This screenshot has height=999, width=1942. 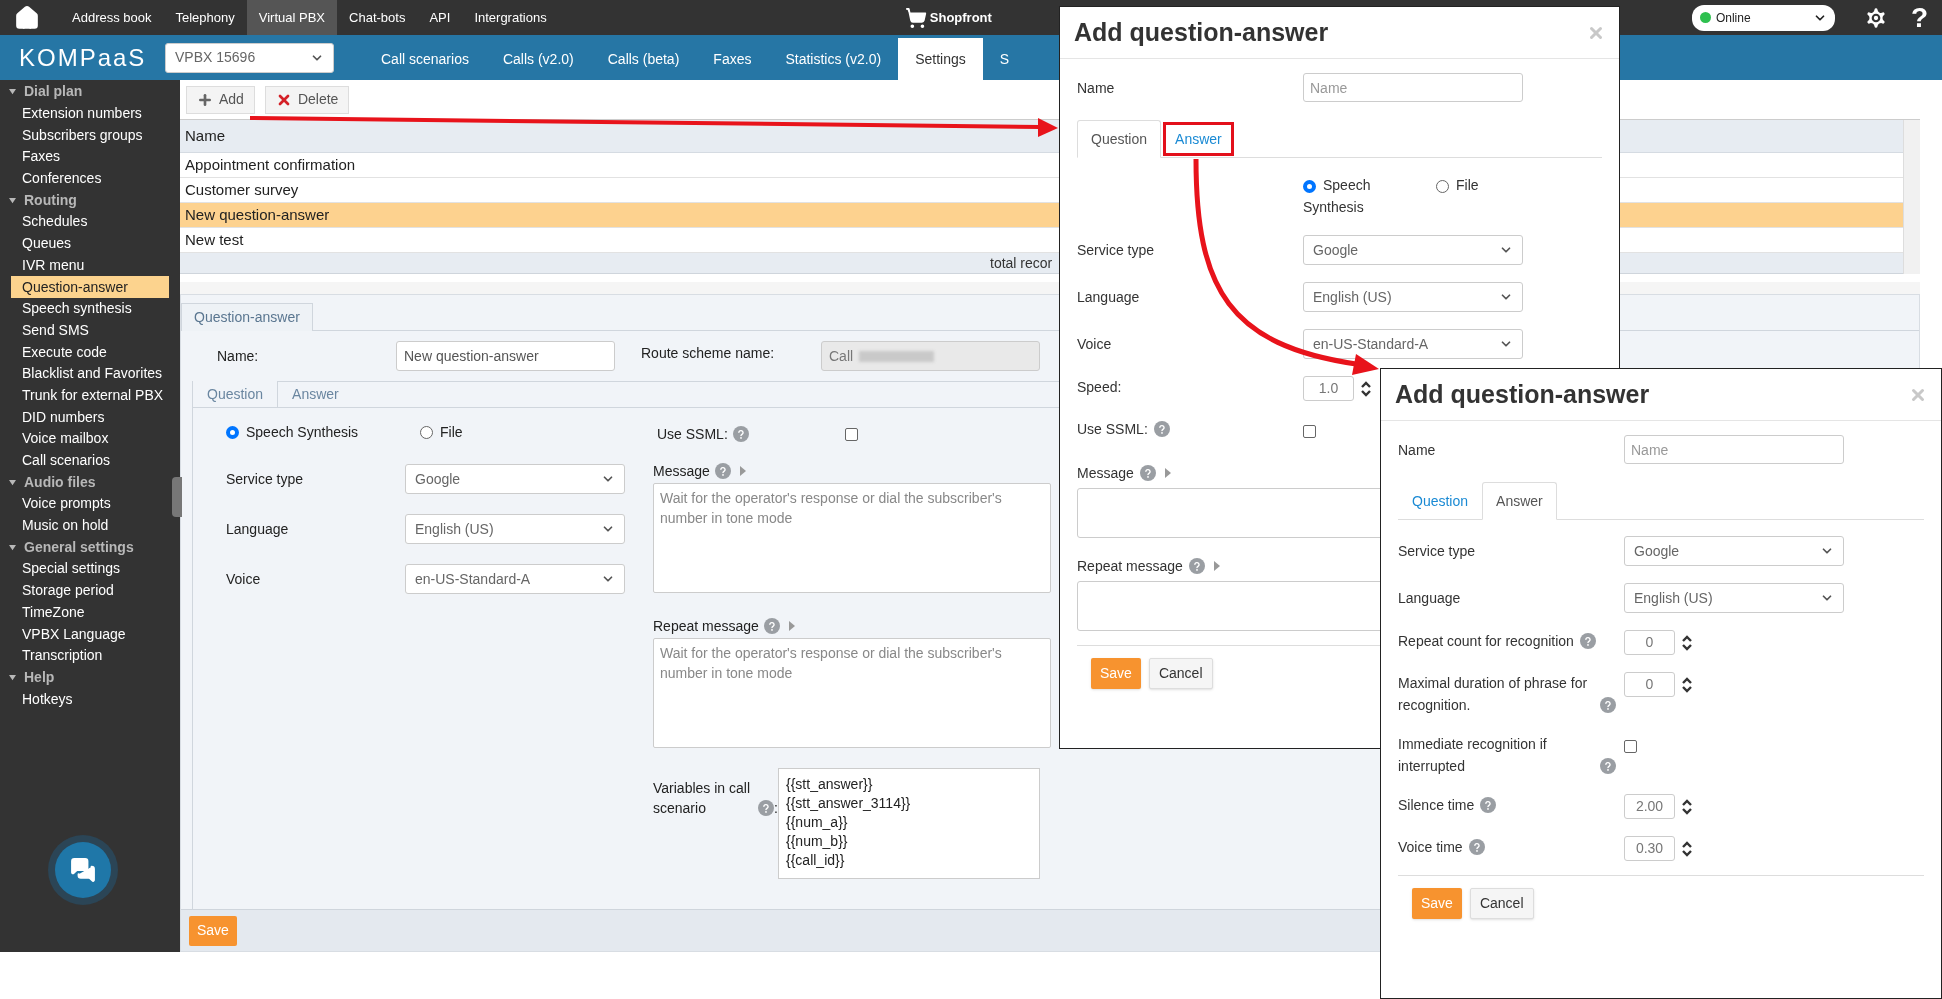 I want to click on name-field: New question-answer, so click(x=505, y=356).